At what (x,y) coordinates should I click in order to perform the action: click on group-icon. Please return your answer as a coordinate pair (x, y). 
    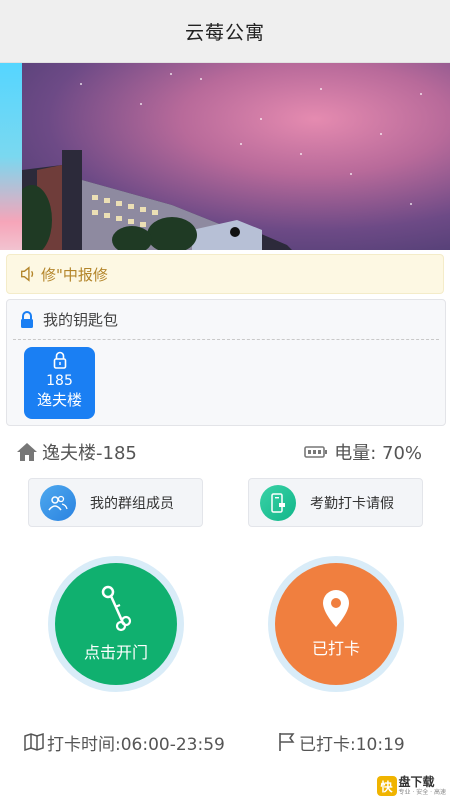
    Looking at the image, I should click on (58, 502).